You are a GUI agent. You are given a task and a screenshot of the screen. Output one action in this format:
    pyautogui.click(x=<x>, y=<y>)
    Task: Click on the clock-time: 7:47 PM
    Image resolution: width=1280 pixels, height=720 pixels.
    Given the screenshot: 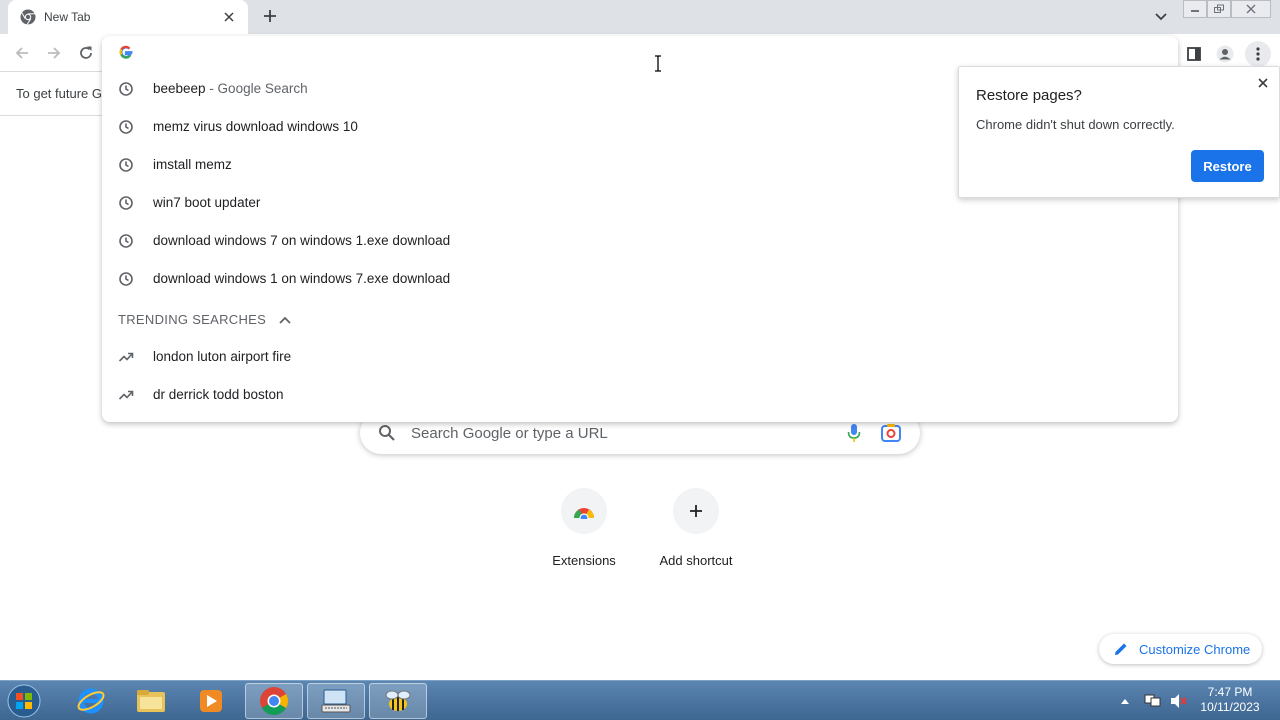 What is the action you would take?
    pyautogui.click(x=1230, y=692)
    